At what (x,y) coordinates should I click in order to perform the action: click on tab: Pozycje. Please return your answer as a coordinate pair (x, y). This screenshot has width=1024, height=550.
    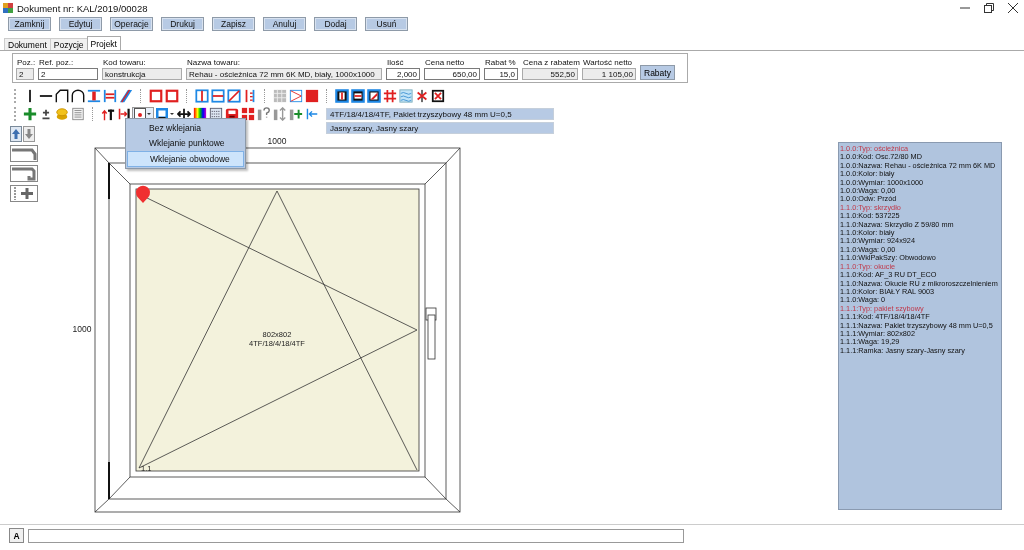
    Looking at the image, I should click on (68, 44).